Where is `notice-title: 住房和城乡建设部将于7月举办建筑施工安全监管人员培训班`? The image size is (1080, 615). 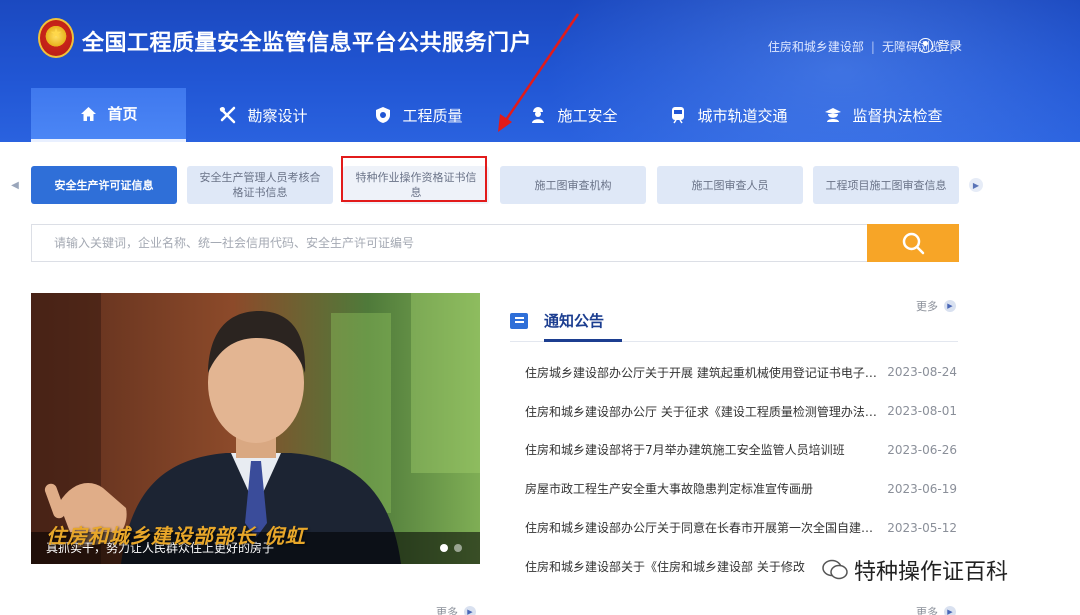 notice-title: 住房和城乡建设部将于7月举办建筑施工安全监管人员培训班 is located at coordinates (685, 450).